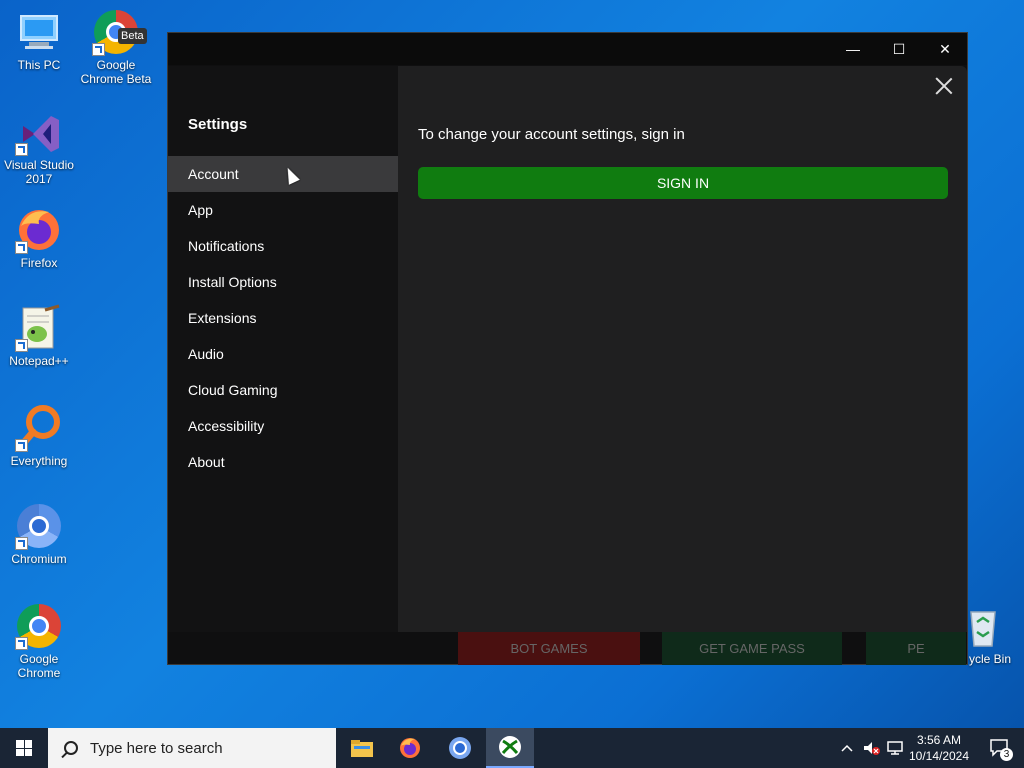 This screenshot has width=1024, height=768. I want to click on chevron-up-icon, so click(847, 748).